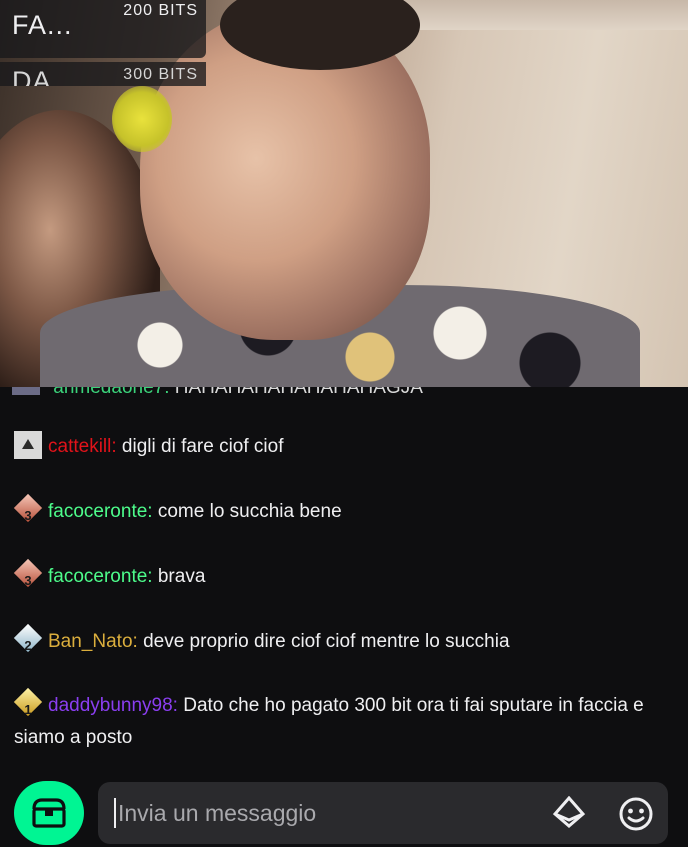 The width and height of the screenshot is (688, 847). I want to click on cheer-notification: FA... 200 BITS, so click(103, 29).